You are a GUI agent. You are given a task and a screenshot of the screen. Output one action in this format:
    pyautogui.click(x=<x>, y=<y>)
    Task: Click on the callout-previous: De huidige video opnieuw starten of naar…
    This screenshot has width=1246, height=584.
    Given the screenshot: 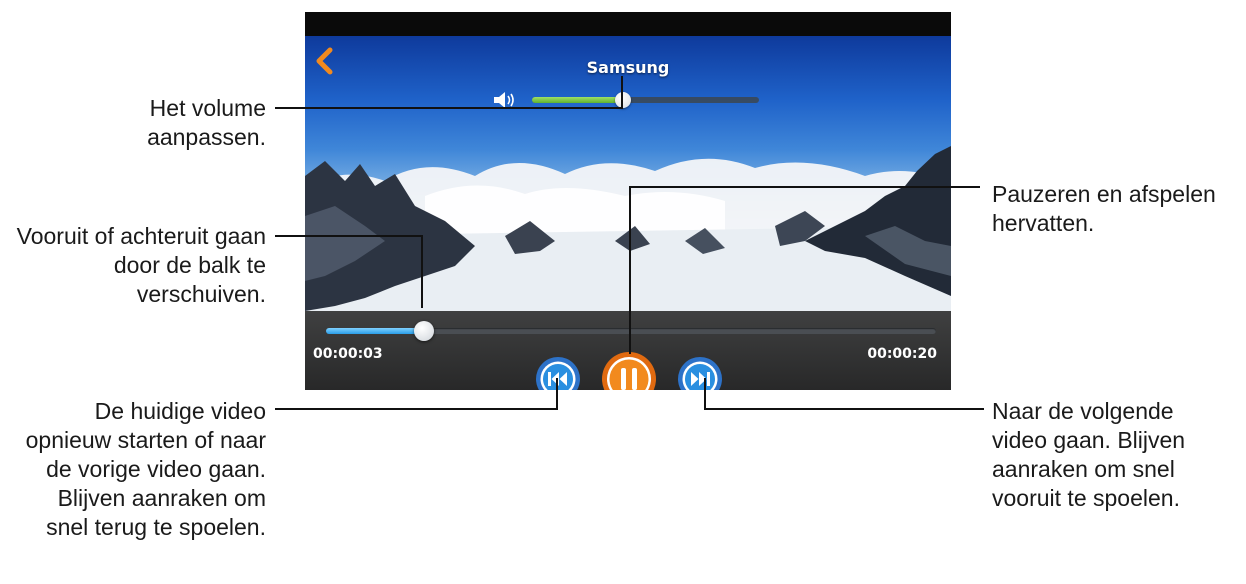 What is the action you would take?
    pyautogui.click(x=145, y=469)
    